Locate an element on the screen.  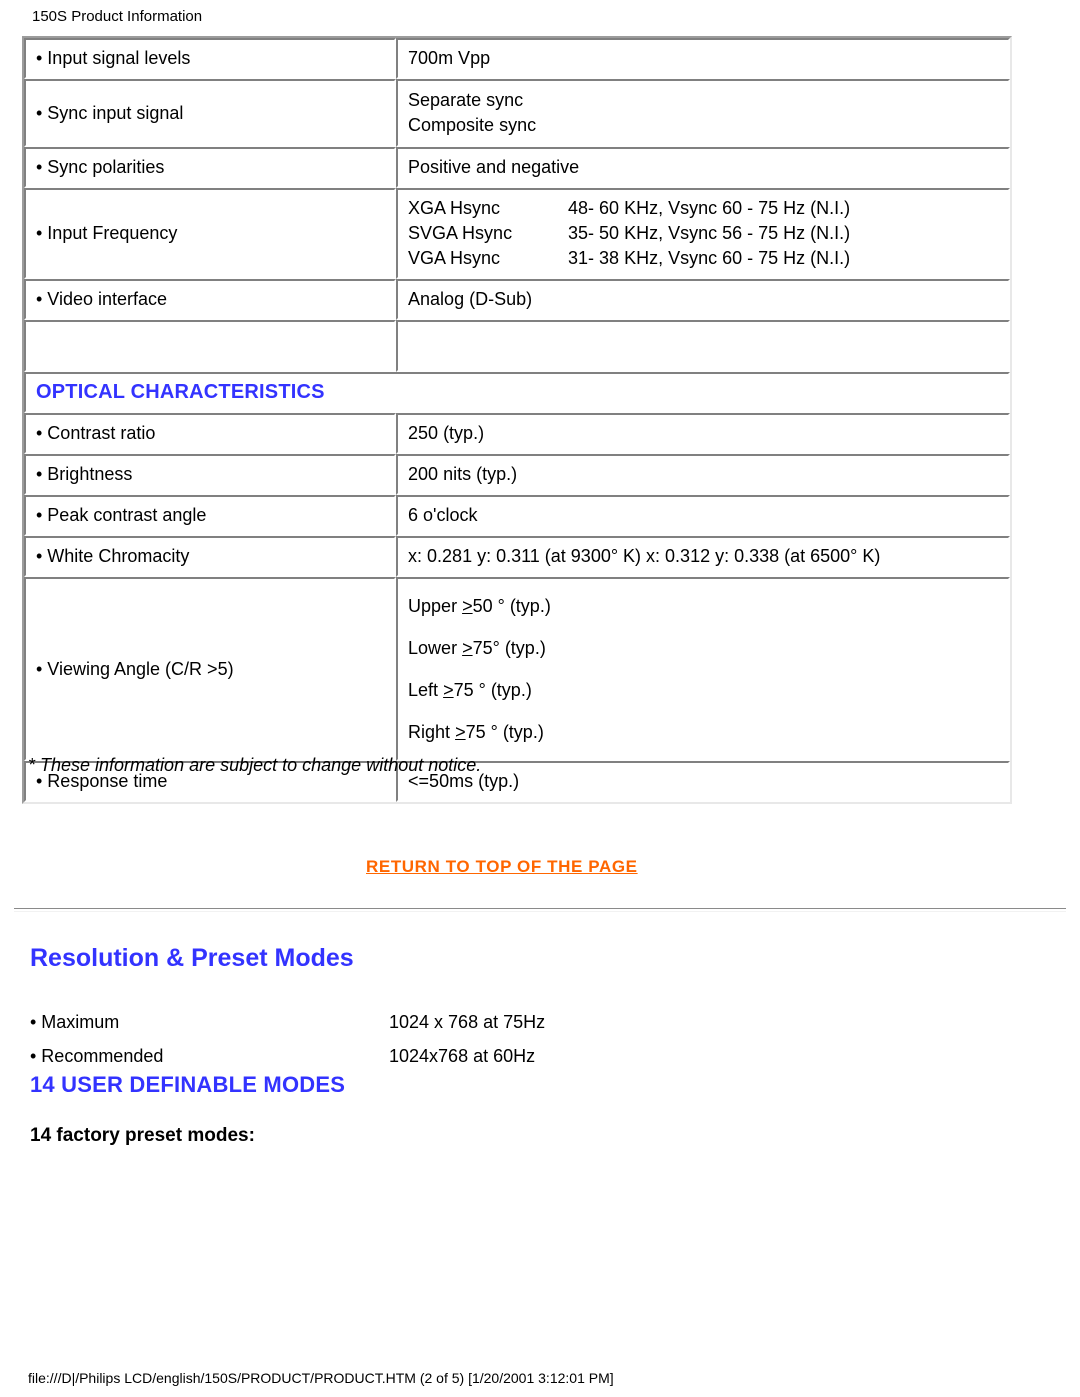
spec-value-cell: Analog (D-Sub) is located at coordinates (703, 299).